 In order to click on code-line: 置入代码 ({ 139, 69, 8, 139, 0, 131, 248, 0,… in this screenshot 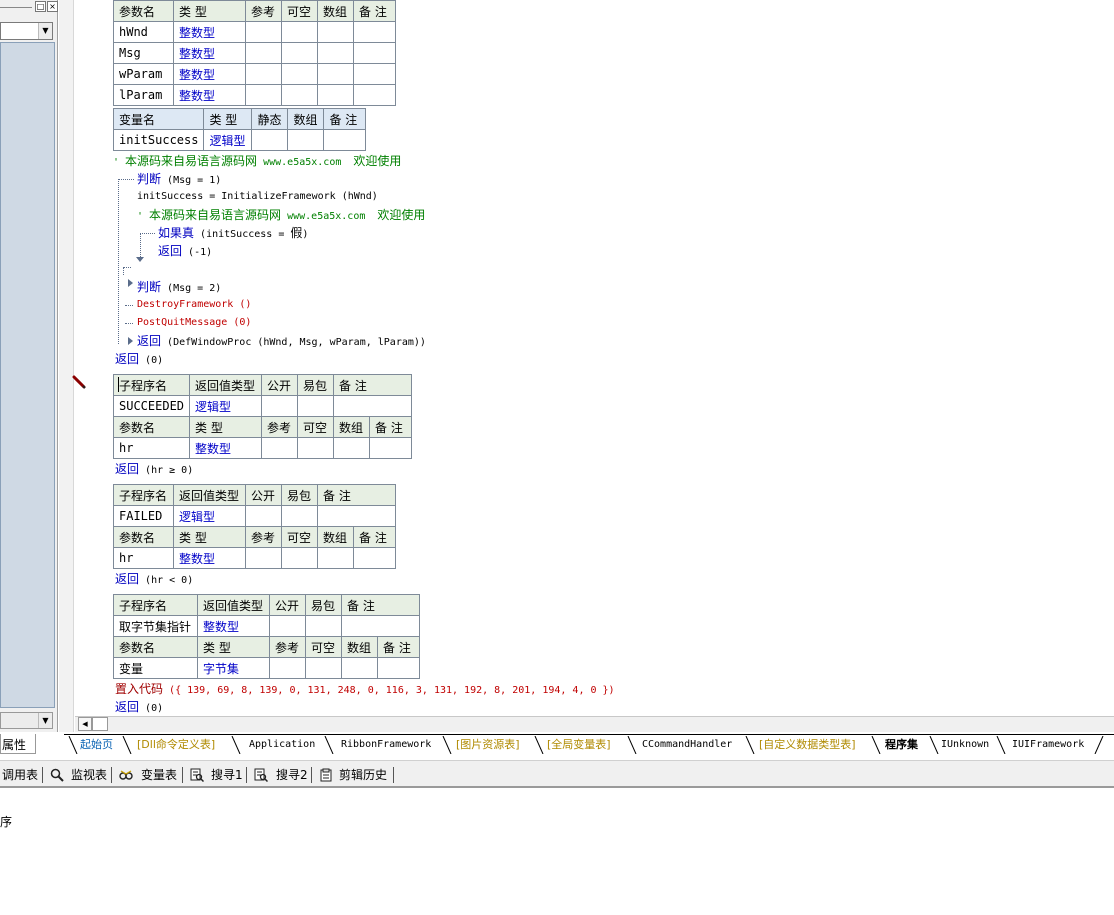, I will do `click(365, 690)`.